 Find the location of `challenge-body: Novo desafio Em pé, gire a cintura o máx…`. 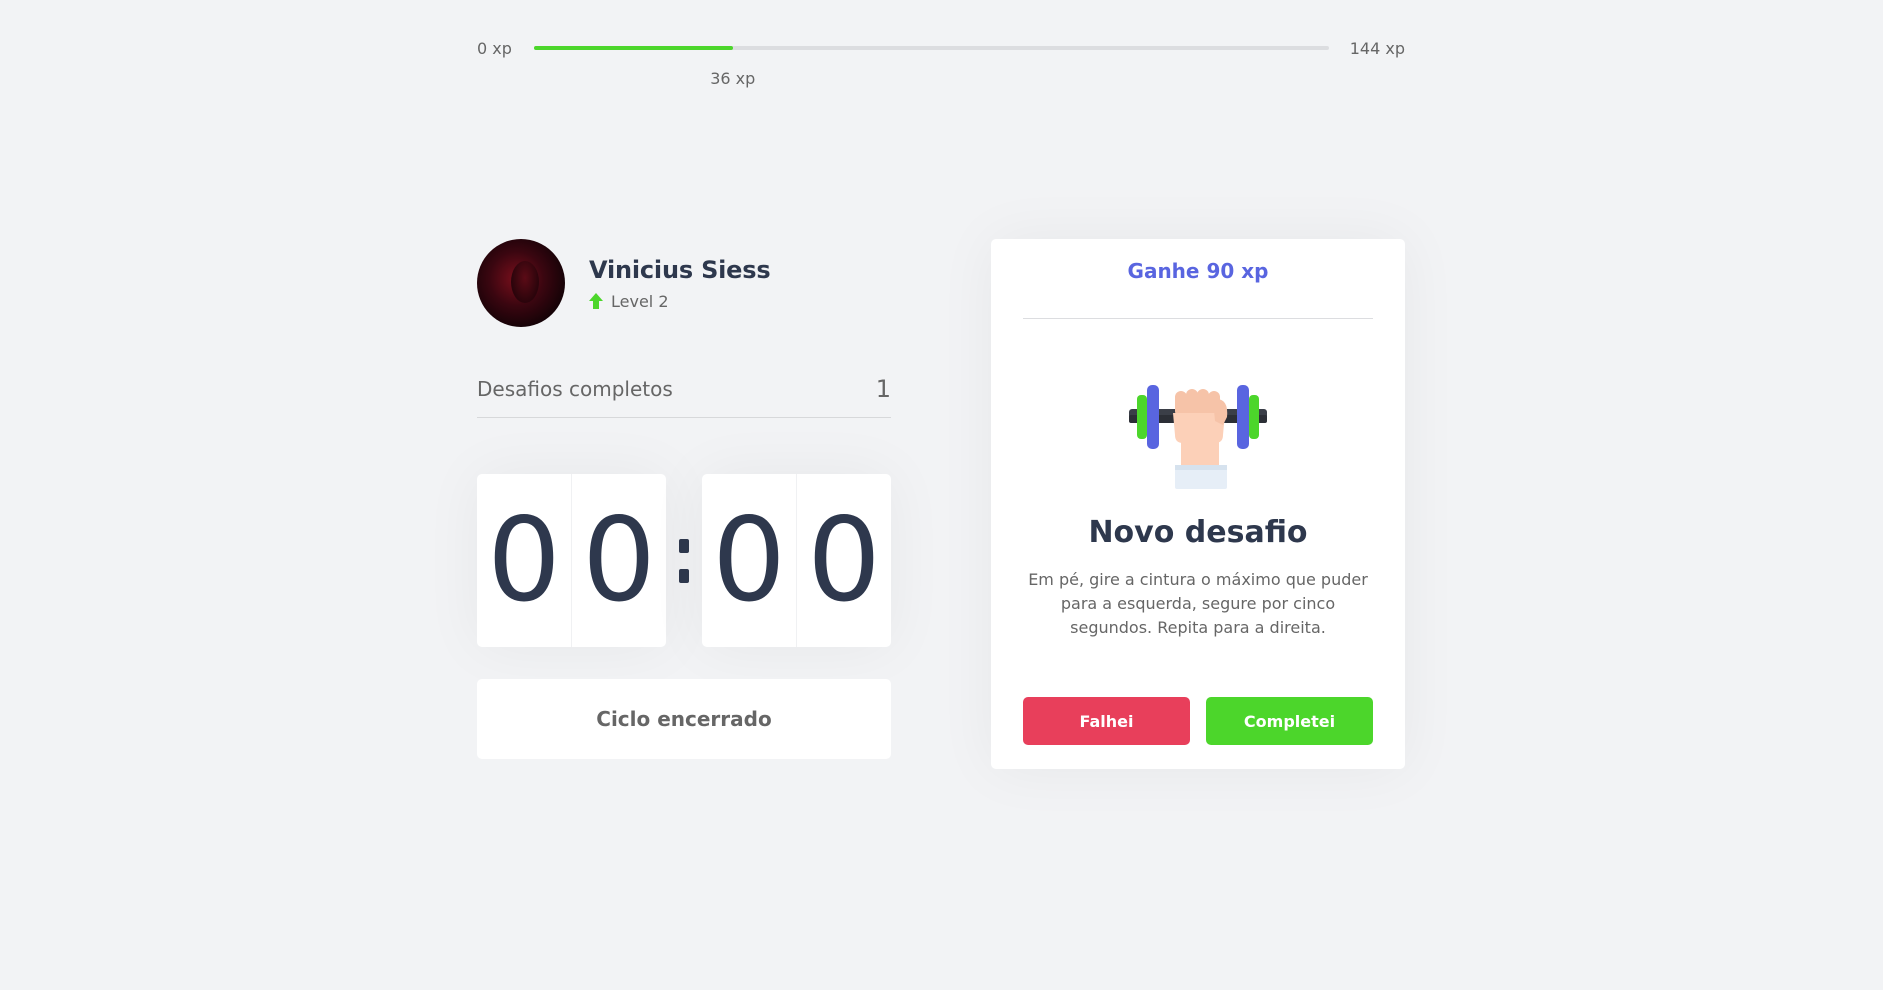

challenge-body: Novo desafio Em pé, gire a cintura o máx… is located at coordinates (1198, 508).